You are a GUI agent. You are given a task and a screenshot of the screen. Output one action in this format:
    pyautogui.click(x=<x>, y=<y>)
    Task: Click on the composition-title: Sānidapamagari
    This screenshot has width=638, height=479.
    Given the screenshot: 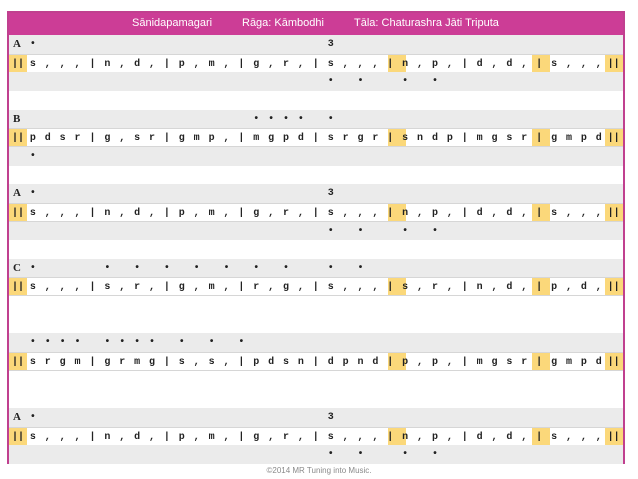 What is the action you would take?
    pyautogui.click(x=172, y=23)
    